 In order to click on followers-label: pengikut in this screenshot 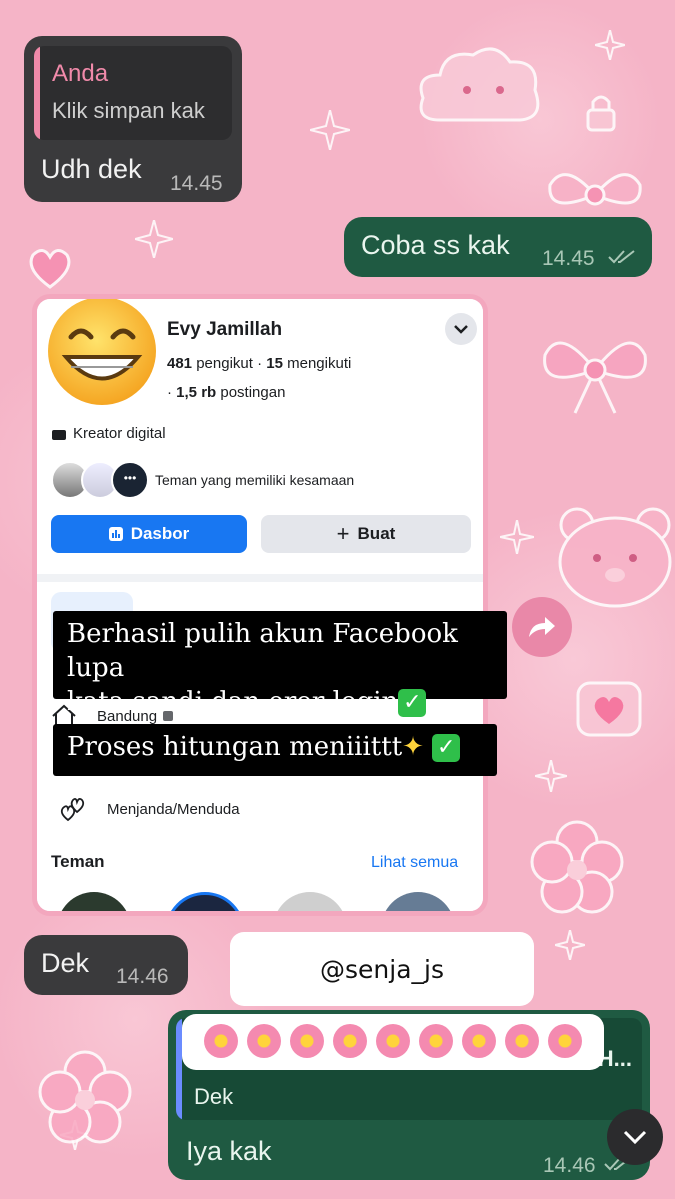, I will do `click(224, 363)`.